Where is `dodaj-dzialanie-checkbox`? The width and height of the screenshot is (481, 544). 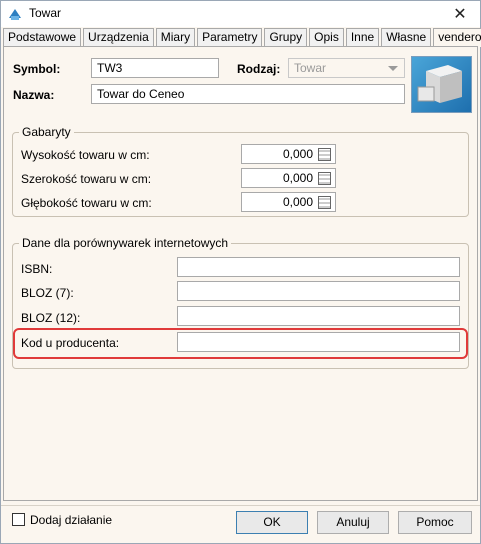 dodaj-dzialanie-checkbox is located at coordinates (18, 519).